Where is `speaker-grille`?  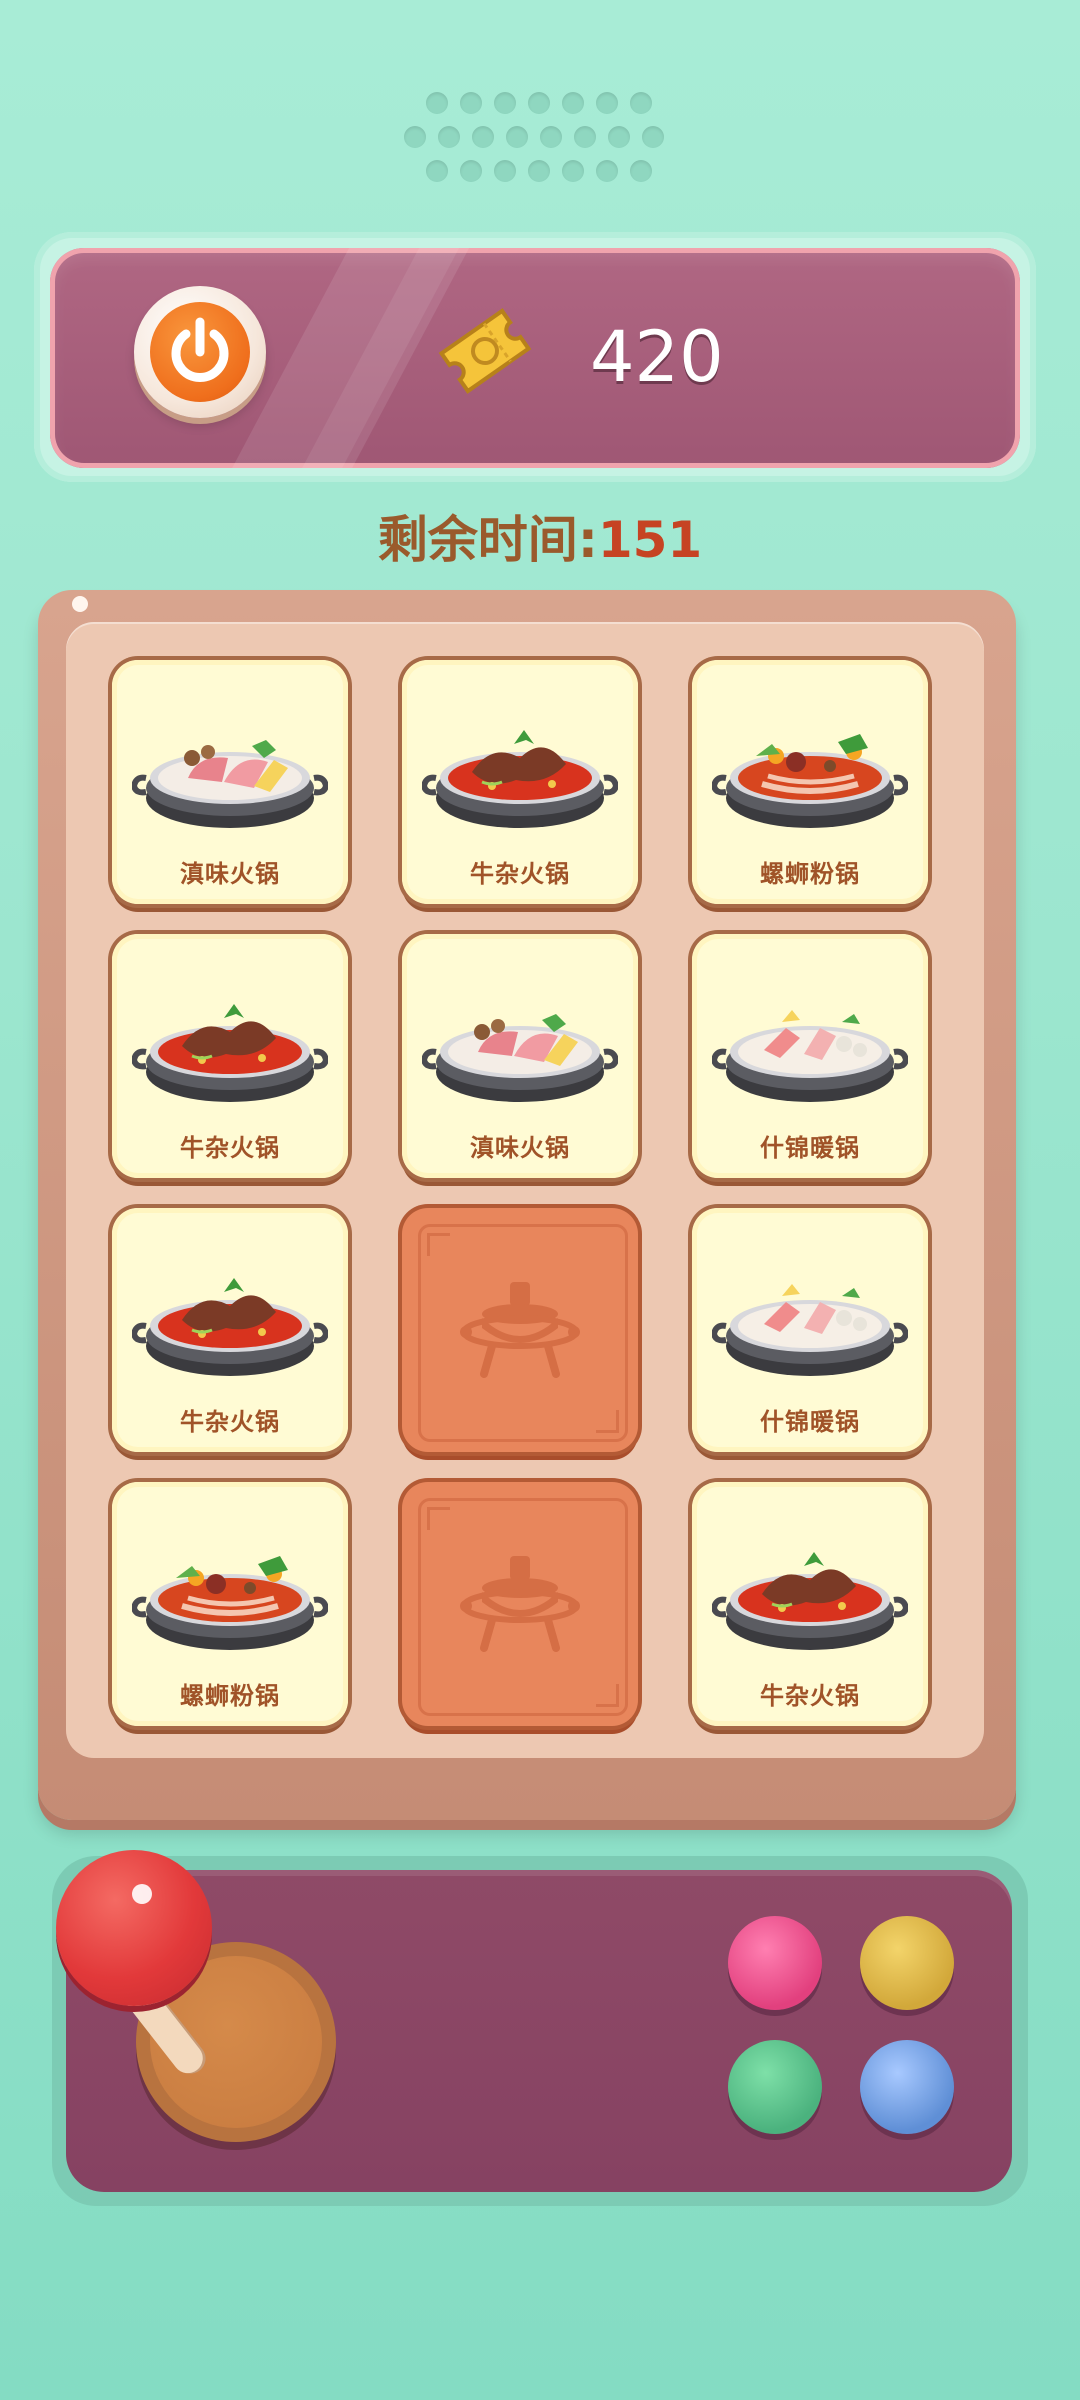 speaker-grille is located at coordinates (540, 142).